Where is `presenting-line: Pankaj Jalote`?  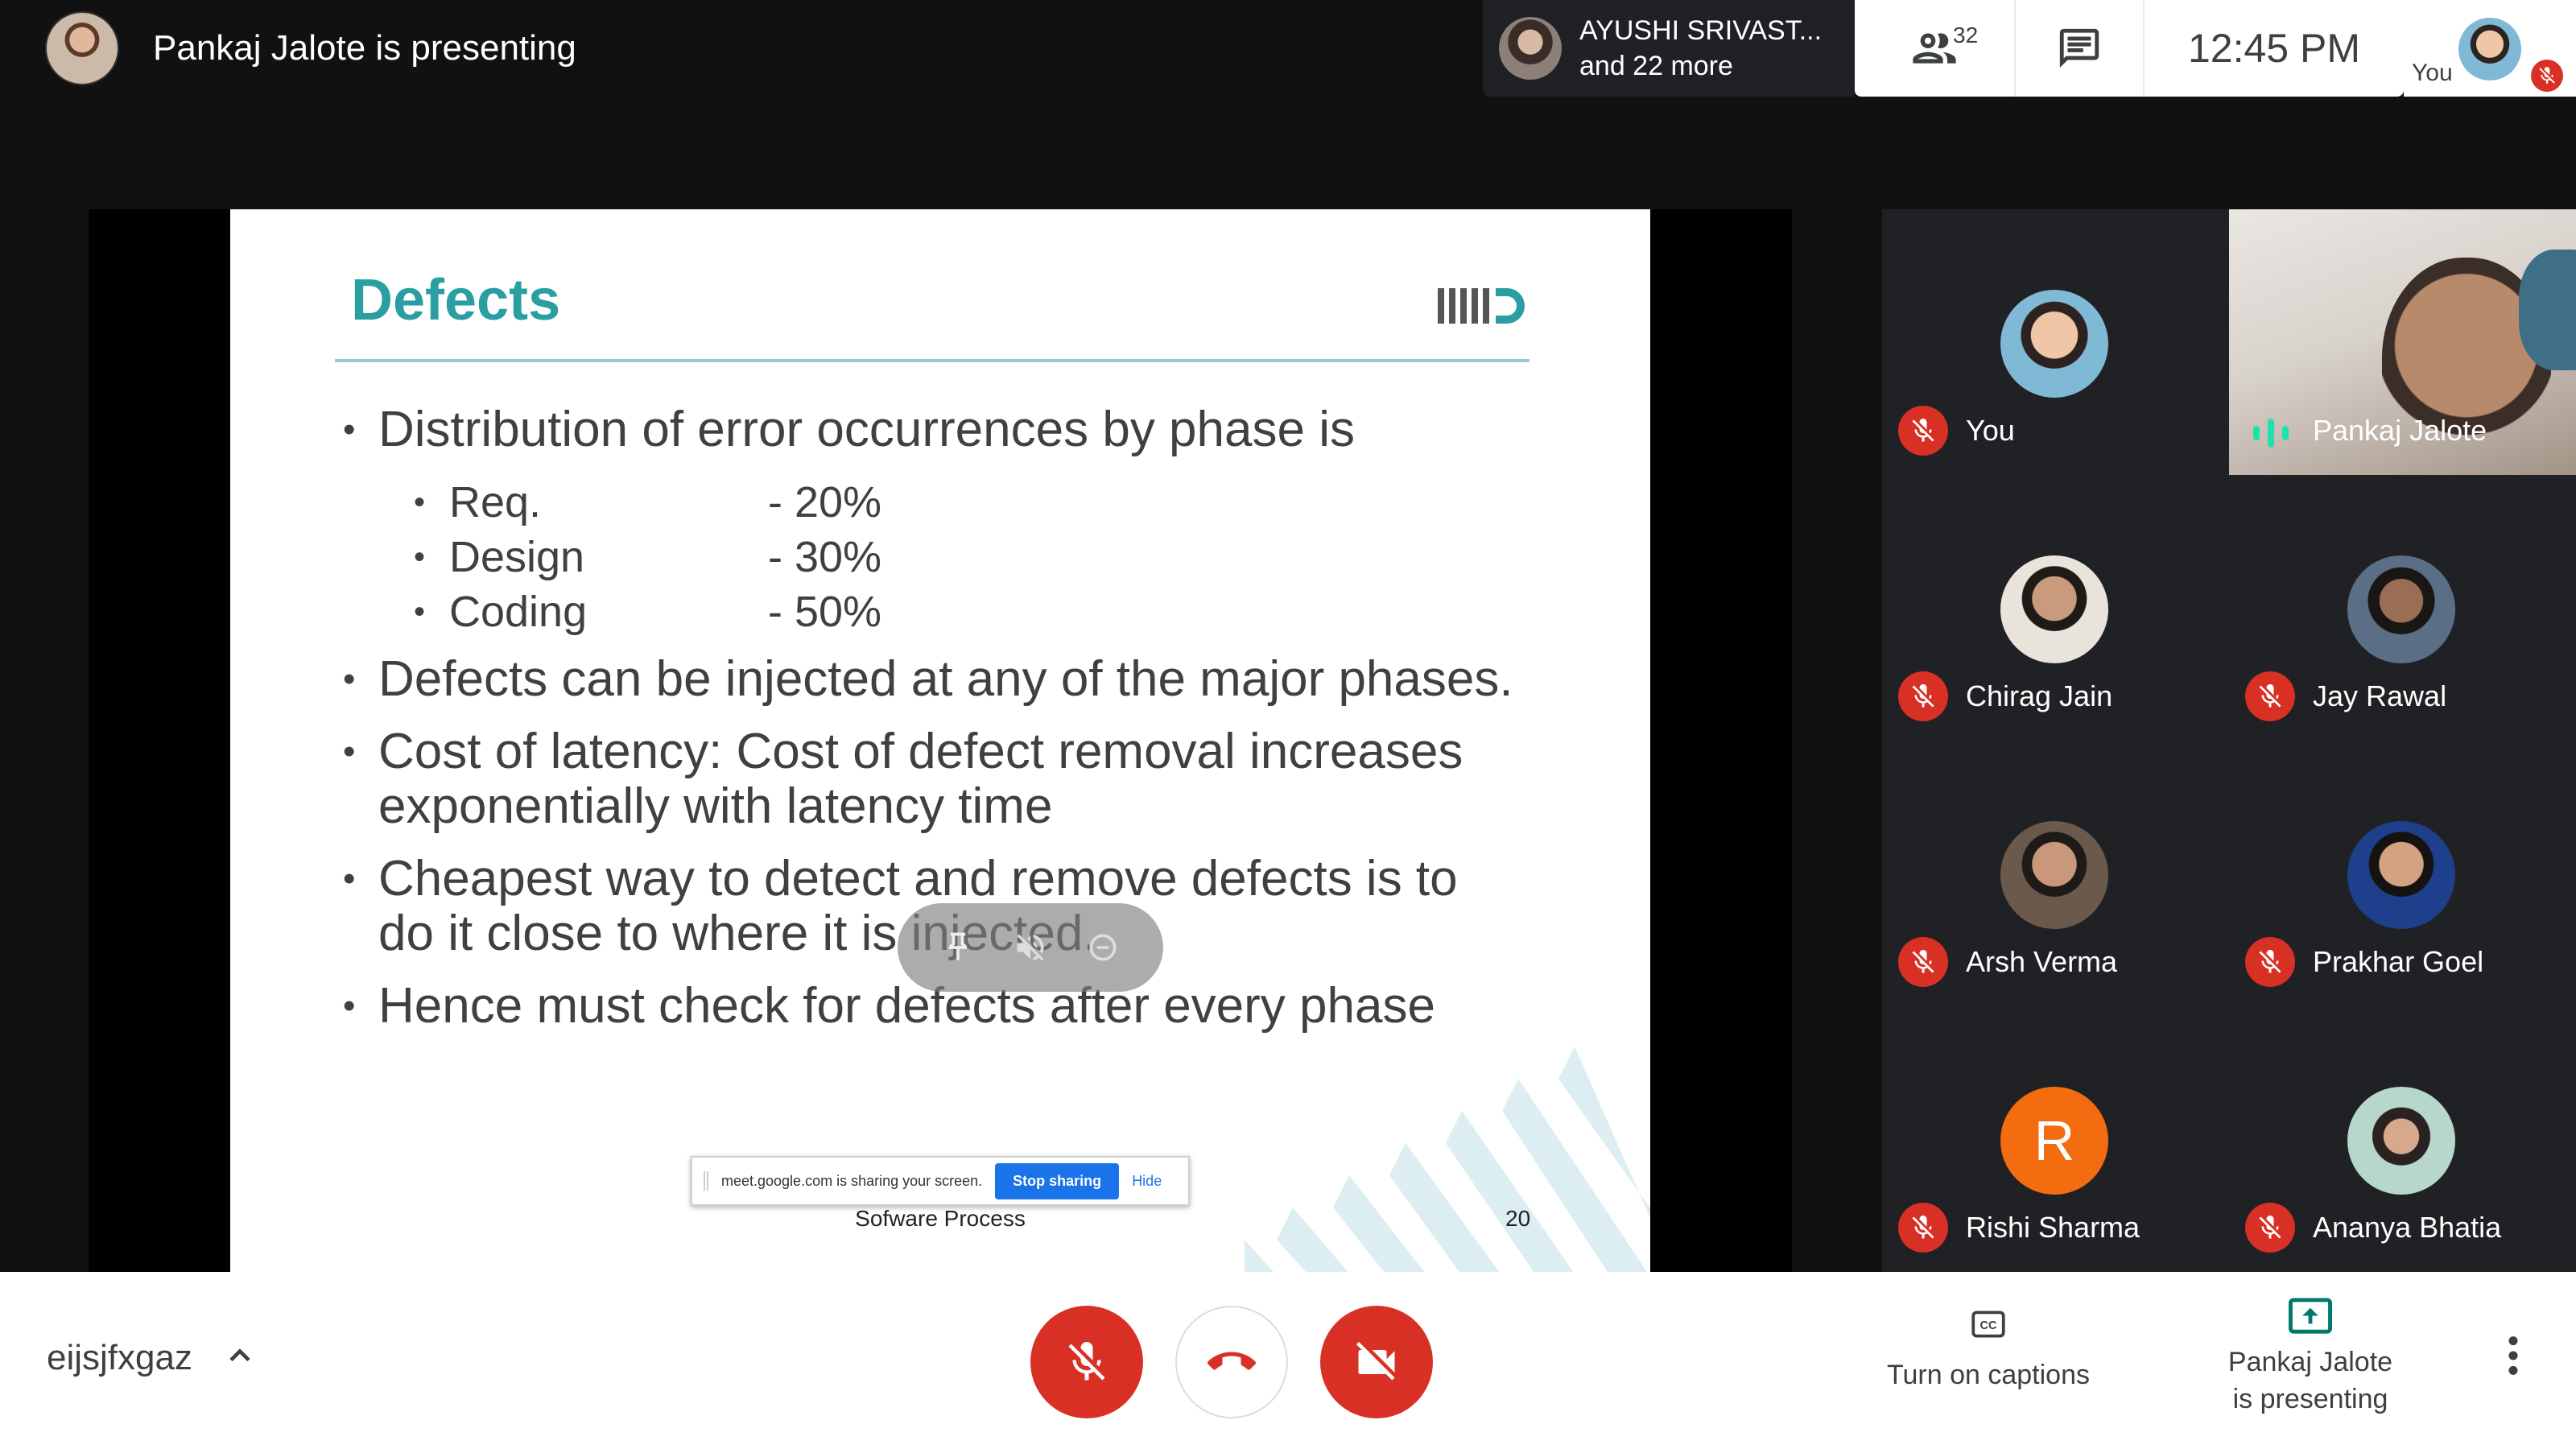
presenting-line: Pankaj Jalote is located at coordinates (2310, 1362).